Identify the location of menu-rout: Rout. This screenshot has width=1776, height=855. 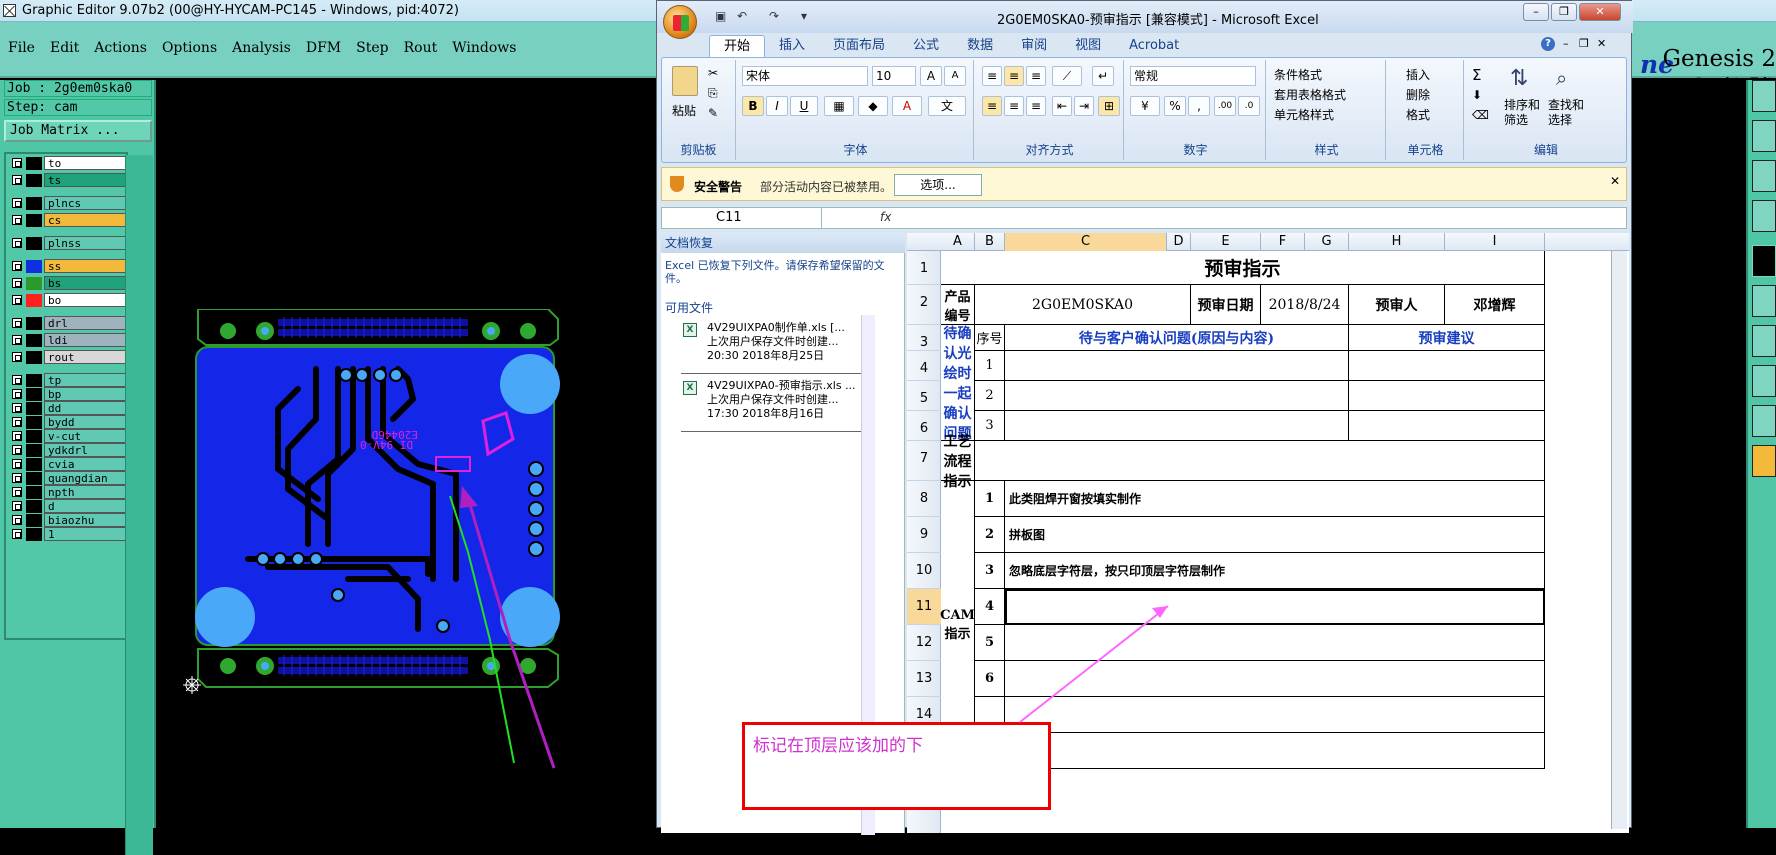
(421, 48).